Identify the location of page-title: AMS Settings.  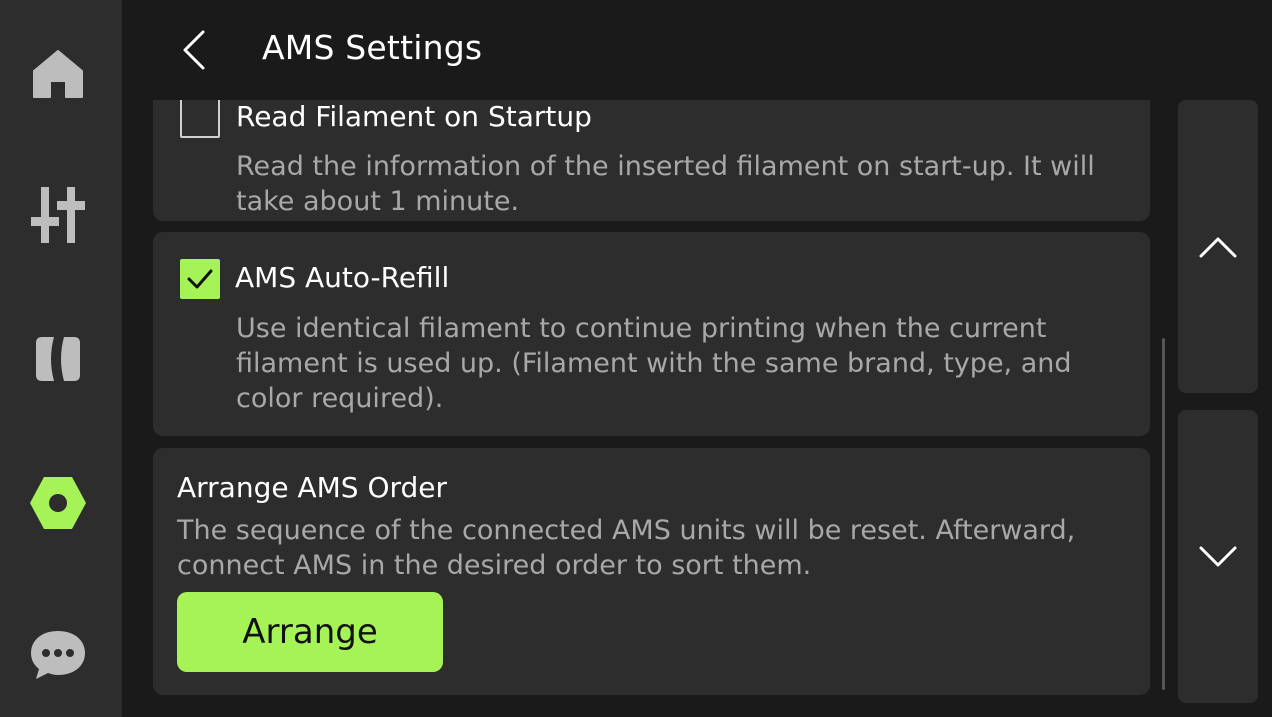
(372, 47).